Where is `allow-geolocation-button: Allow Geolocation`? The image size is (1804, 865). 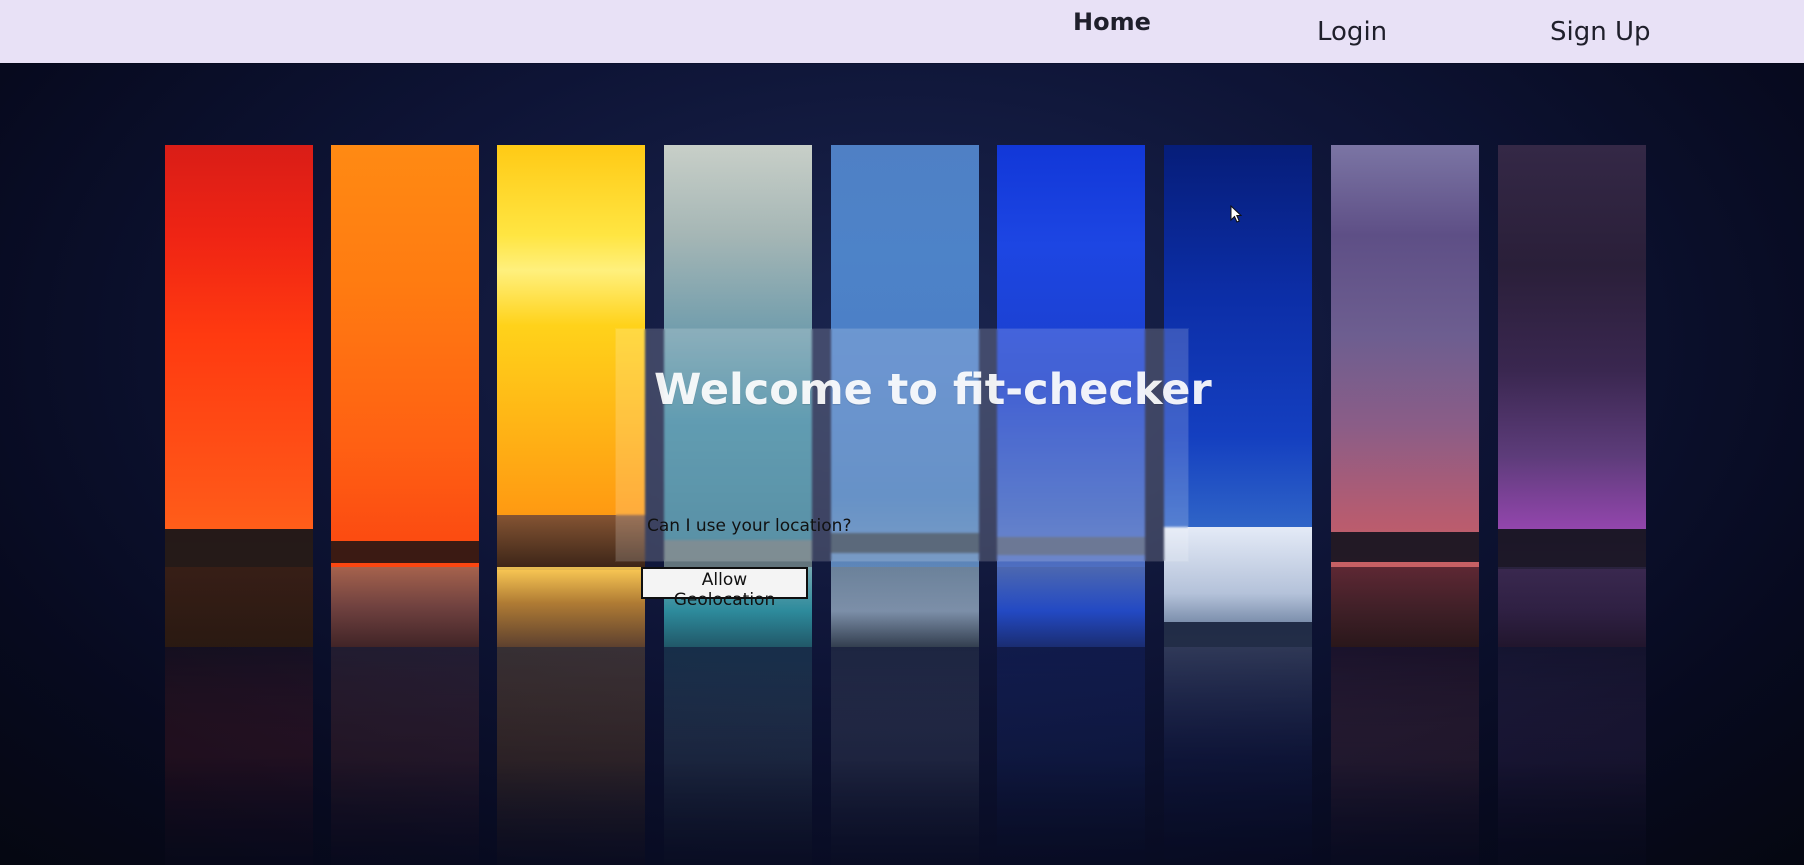
allow-geolocation-button: Allow Geolocation is located at coordinates (724, 588).